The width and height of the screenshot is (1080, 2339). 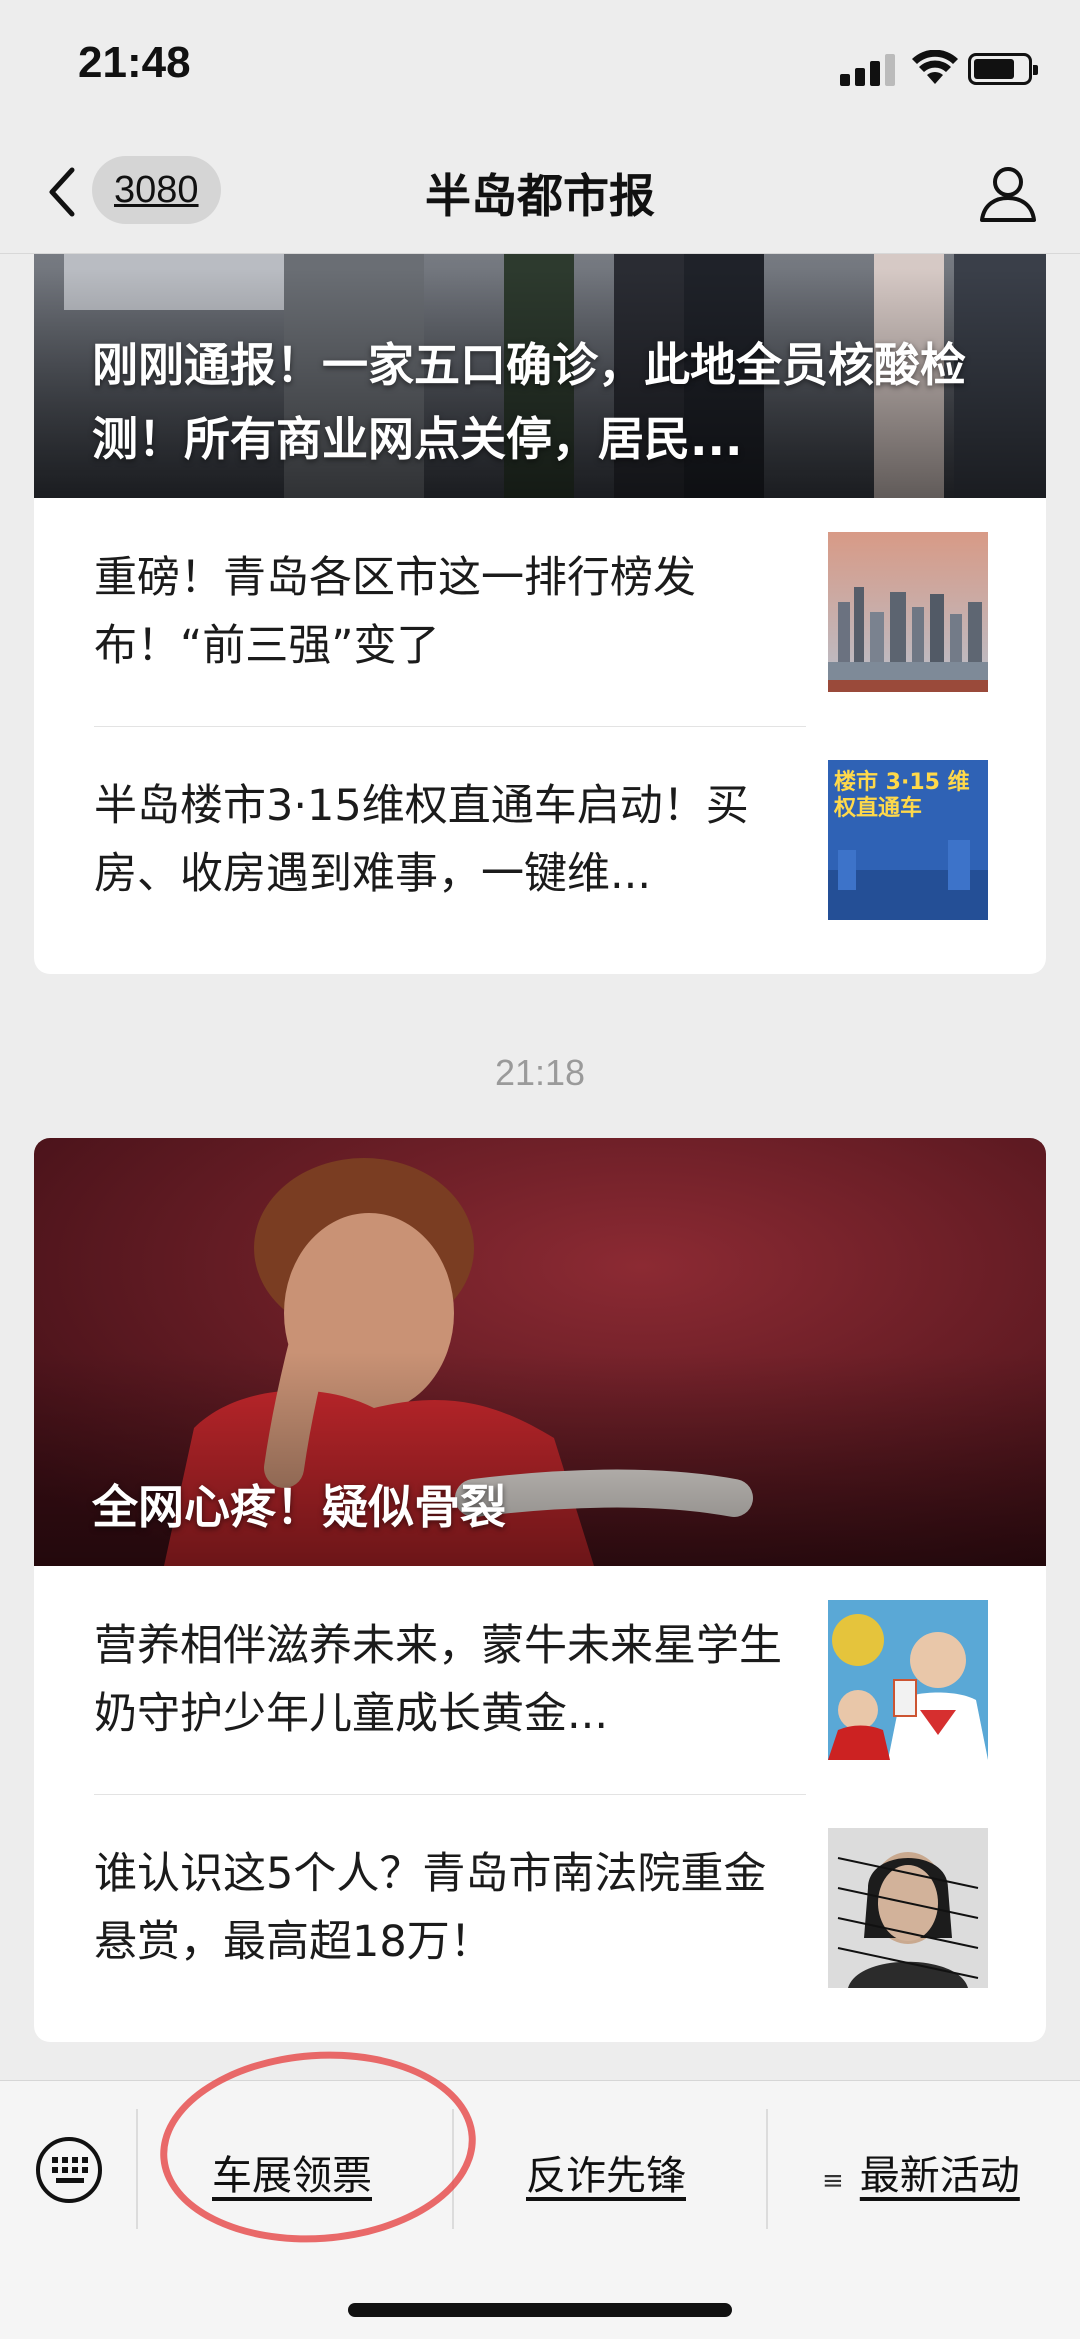 What do you see at coordinates (868, 70) in the screenshot?
I see `cellular-signal-icon` at bounding box center [868, 70].